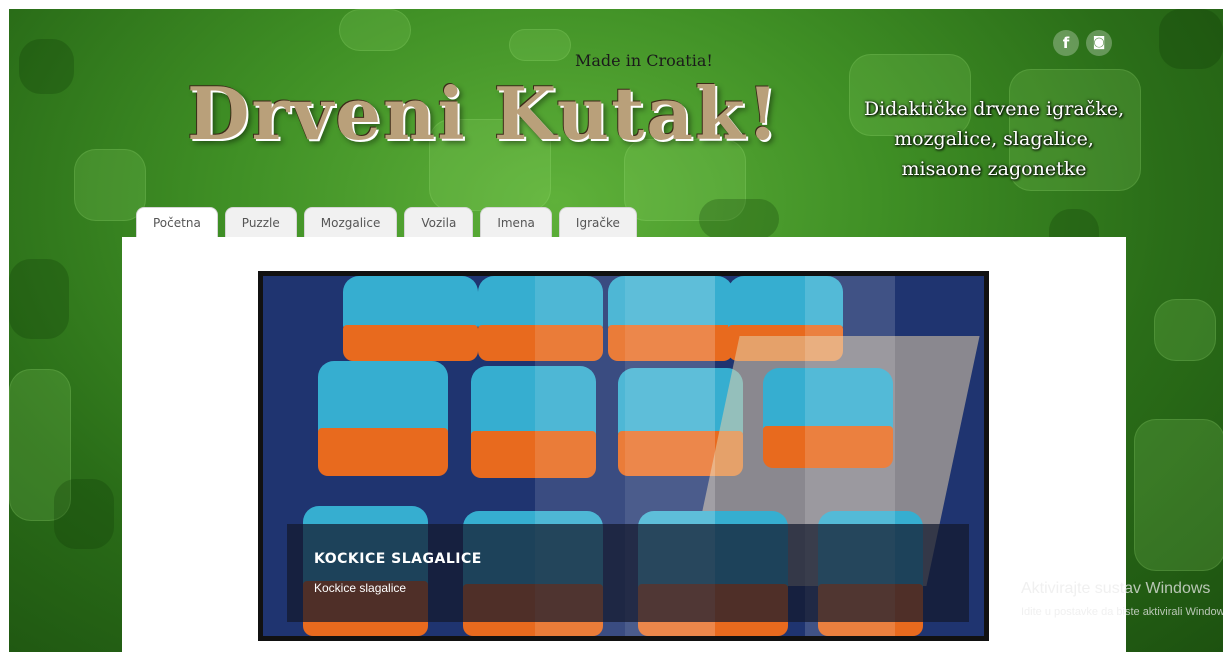 Image resolution: width=1223 pixels, height=652 pixels. I want to click on tagline-line-2: mozgalice, slagalice,, so click(994, 139).